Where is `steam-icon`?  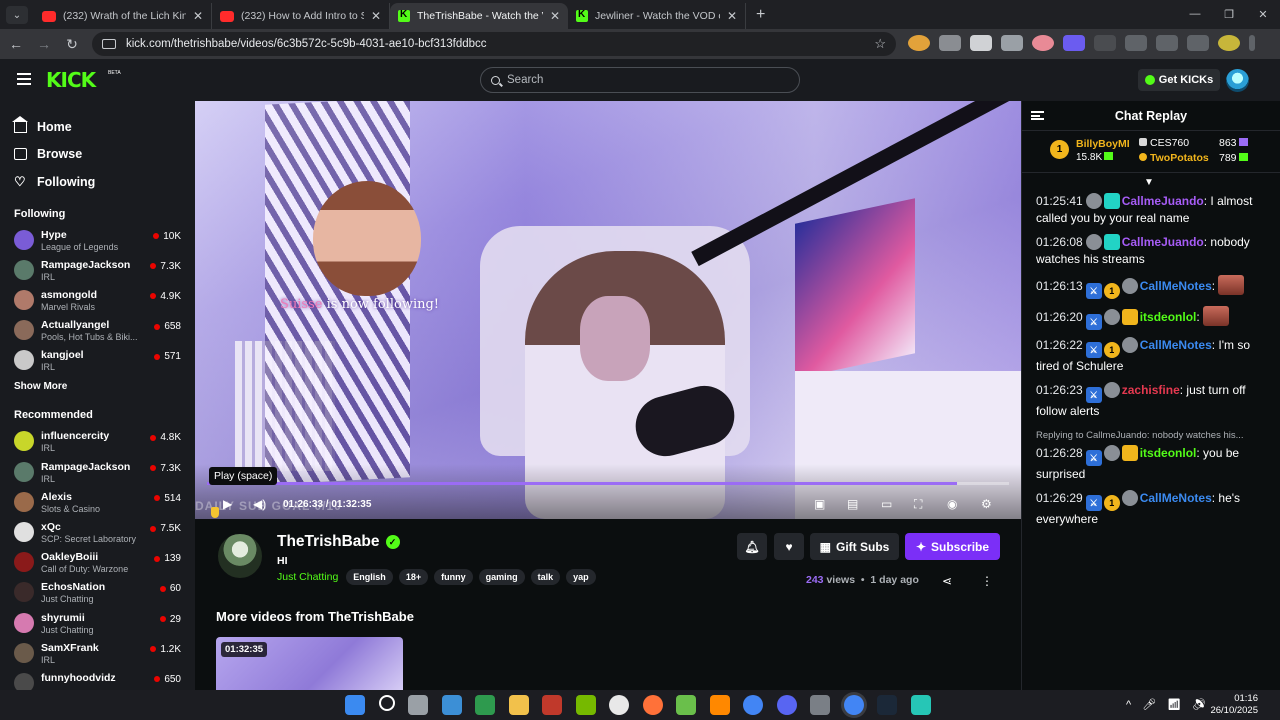 steam-icon is located at coordinates (887, 705).